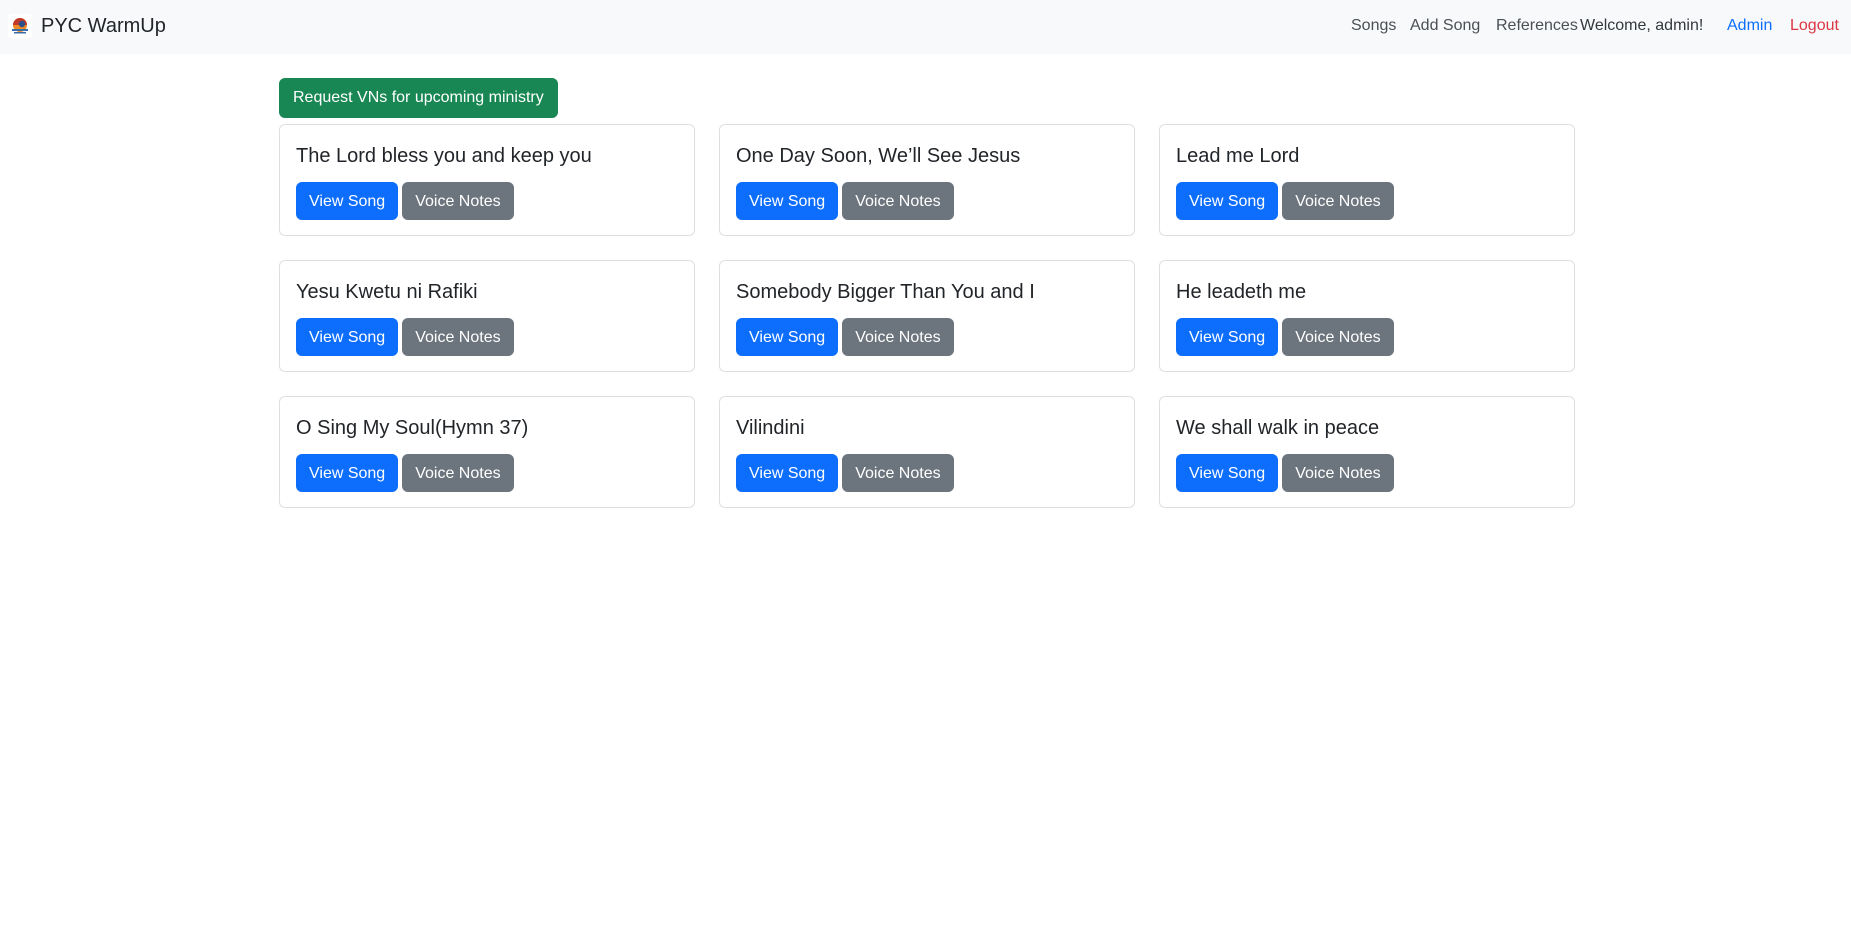 This screenshot has height=951, width=1851. I want to click on nav-menu-logout: Logout, so click(1814, 26).